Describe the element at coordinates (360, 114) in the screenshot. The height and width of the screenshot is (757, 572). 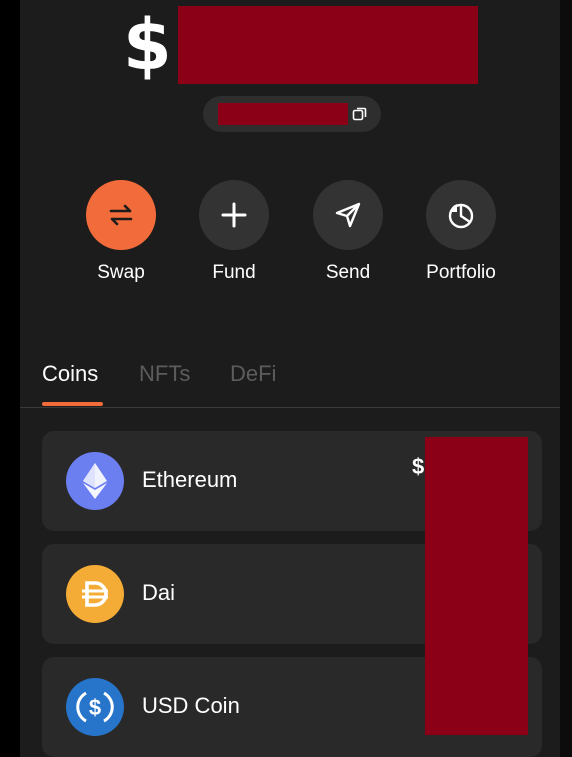
I see `copy-icon` at that location.